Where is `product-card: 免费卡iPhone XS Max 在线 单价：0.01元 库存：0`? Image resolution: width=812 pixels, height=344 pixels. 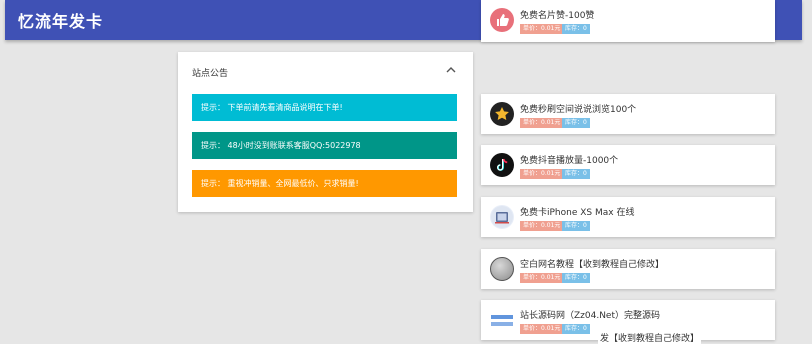 product-card: 免费卡iPhone XS Max 在线 单价：0.01元 库存：0 is located at coordinates (628, 217).